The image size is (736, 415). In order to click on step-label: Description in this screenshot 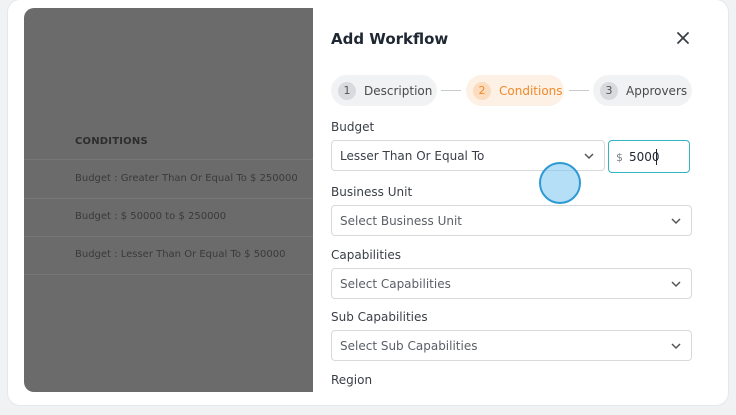, I will do `click(398, 90)`.